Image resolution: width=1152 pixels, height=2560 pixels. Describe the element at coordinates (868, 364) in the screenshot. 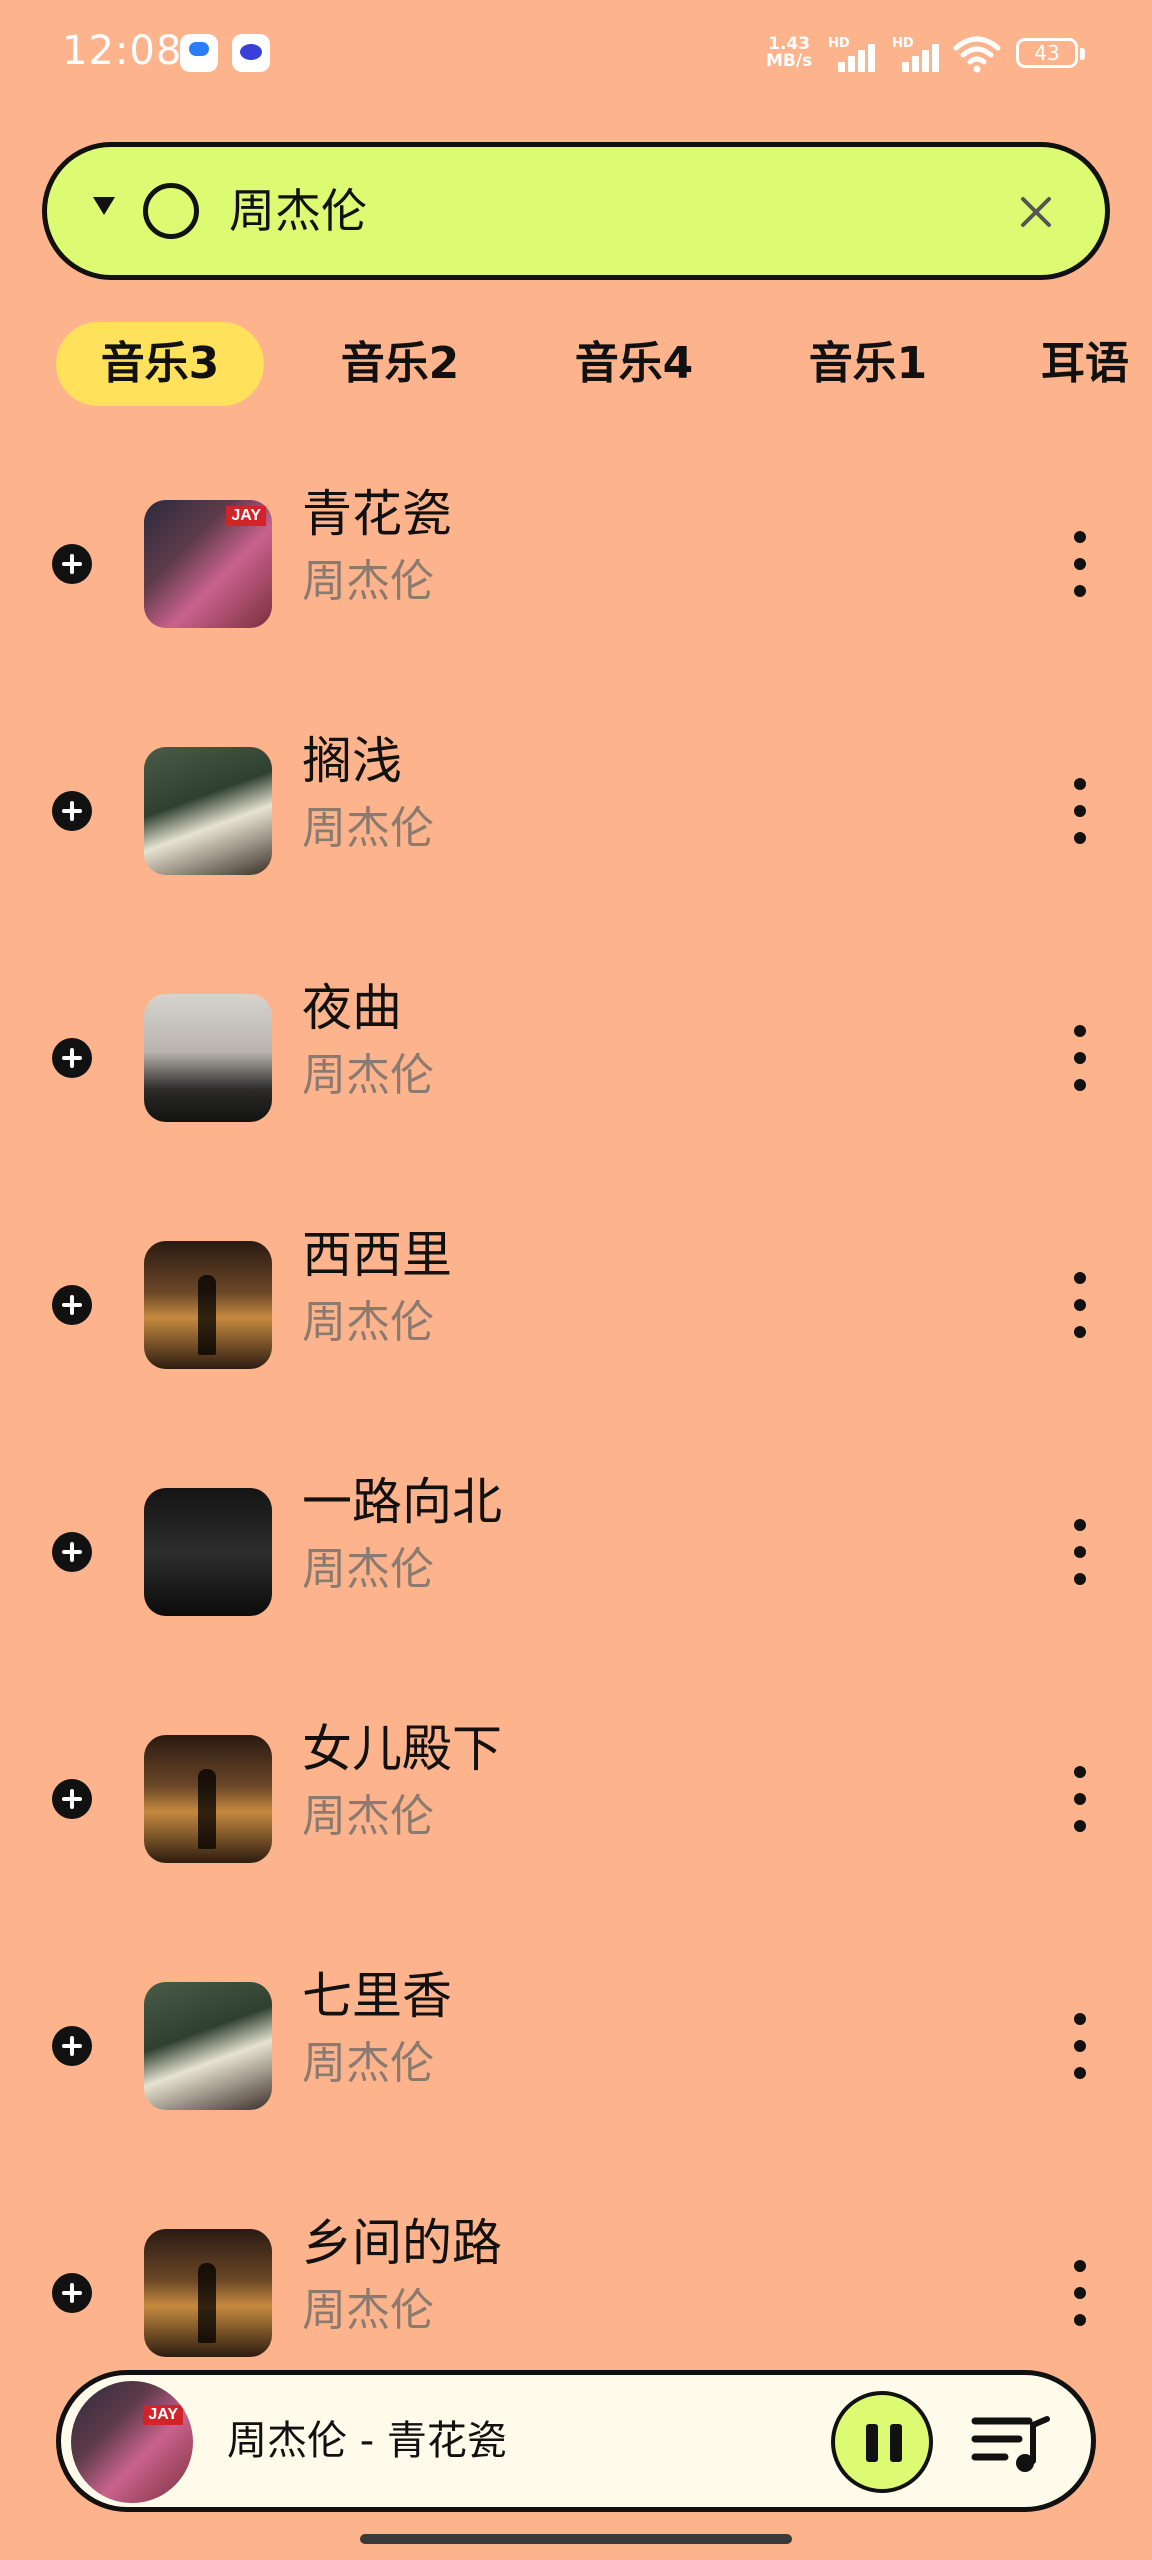

I see `tab-music1: 音乐1` at that location.